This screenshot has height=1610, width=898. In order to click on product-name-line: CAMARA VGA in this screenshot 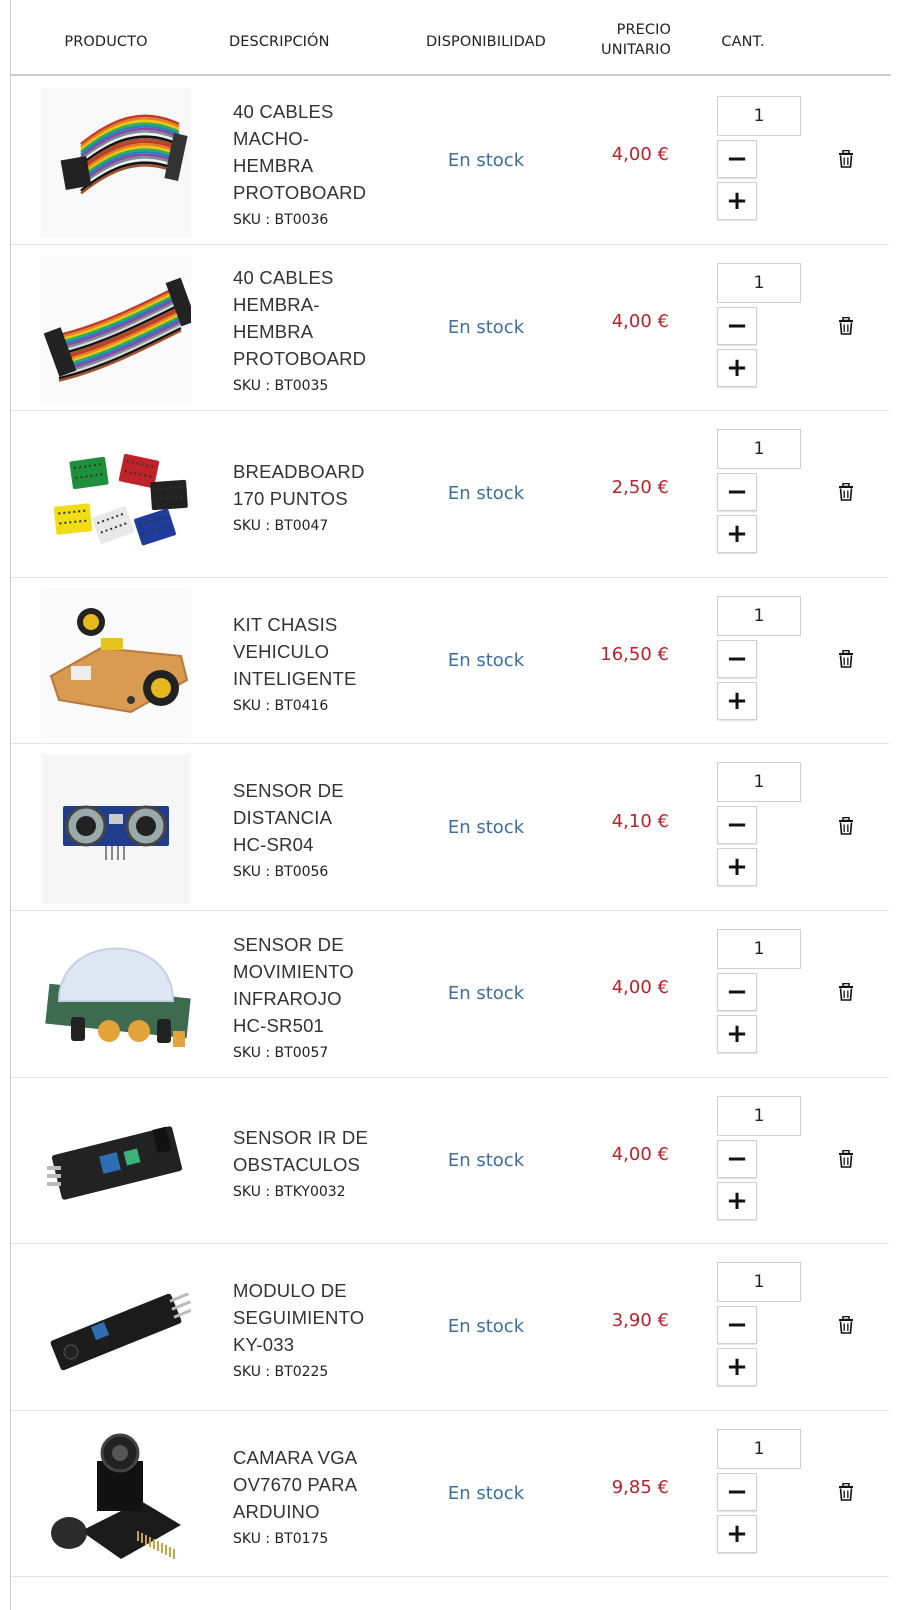, I will do `click(295, 1457)`.